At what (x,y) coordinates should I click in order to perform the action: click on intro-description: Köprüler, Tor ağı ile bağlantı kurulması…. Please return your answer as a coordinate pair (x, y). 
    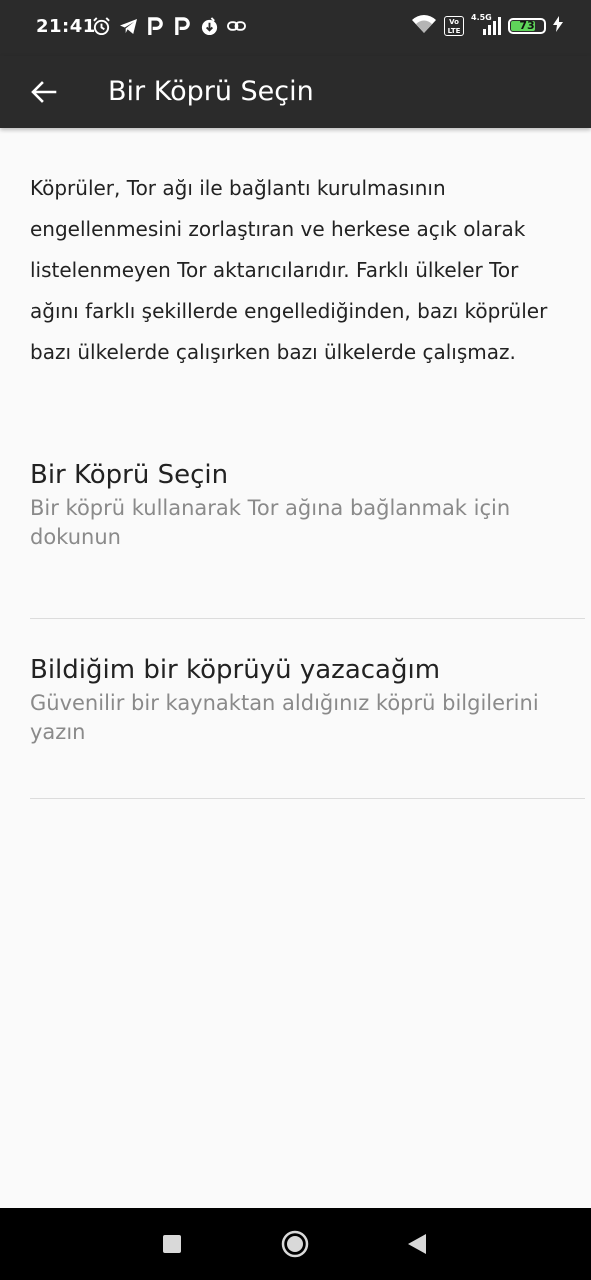
    Looking at the image, I should click on (289, 270).